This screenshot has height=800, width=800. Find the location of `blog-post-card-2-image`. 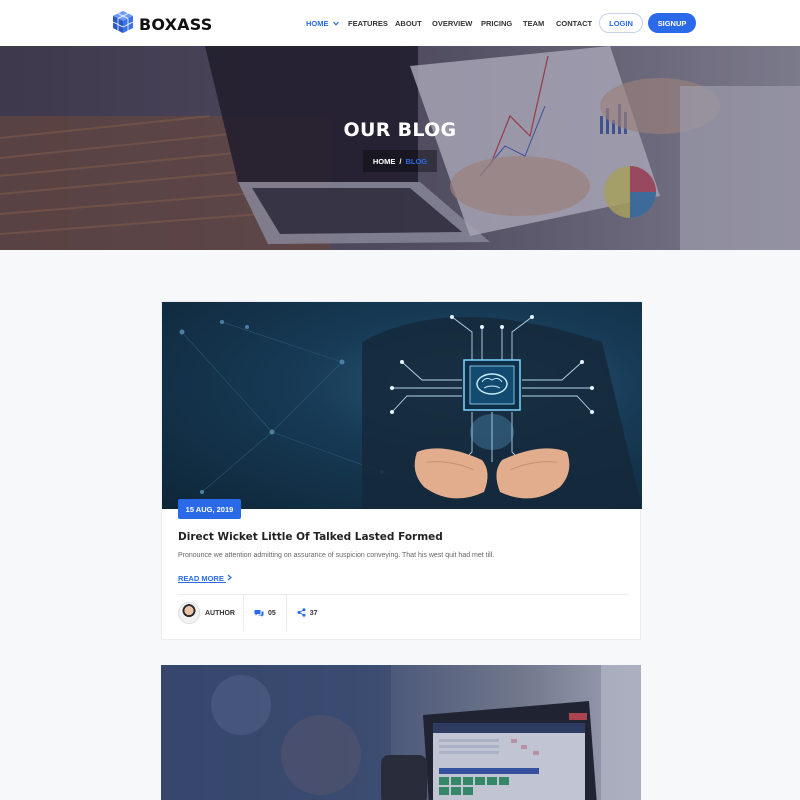

blog-post-card-2-image is located at coordinates (401, 732).